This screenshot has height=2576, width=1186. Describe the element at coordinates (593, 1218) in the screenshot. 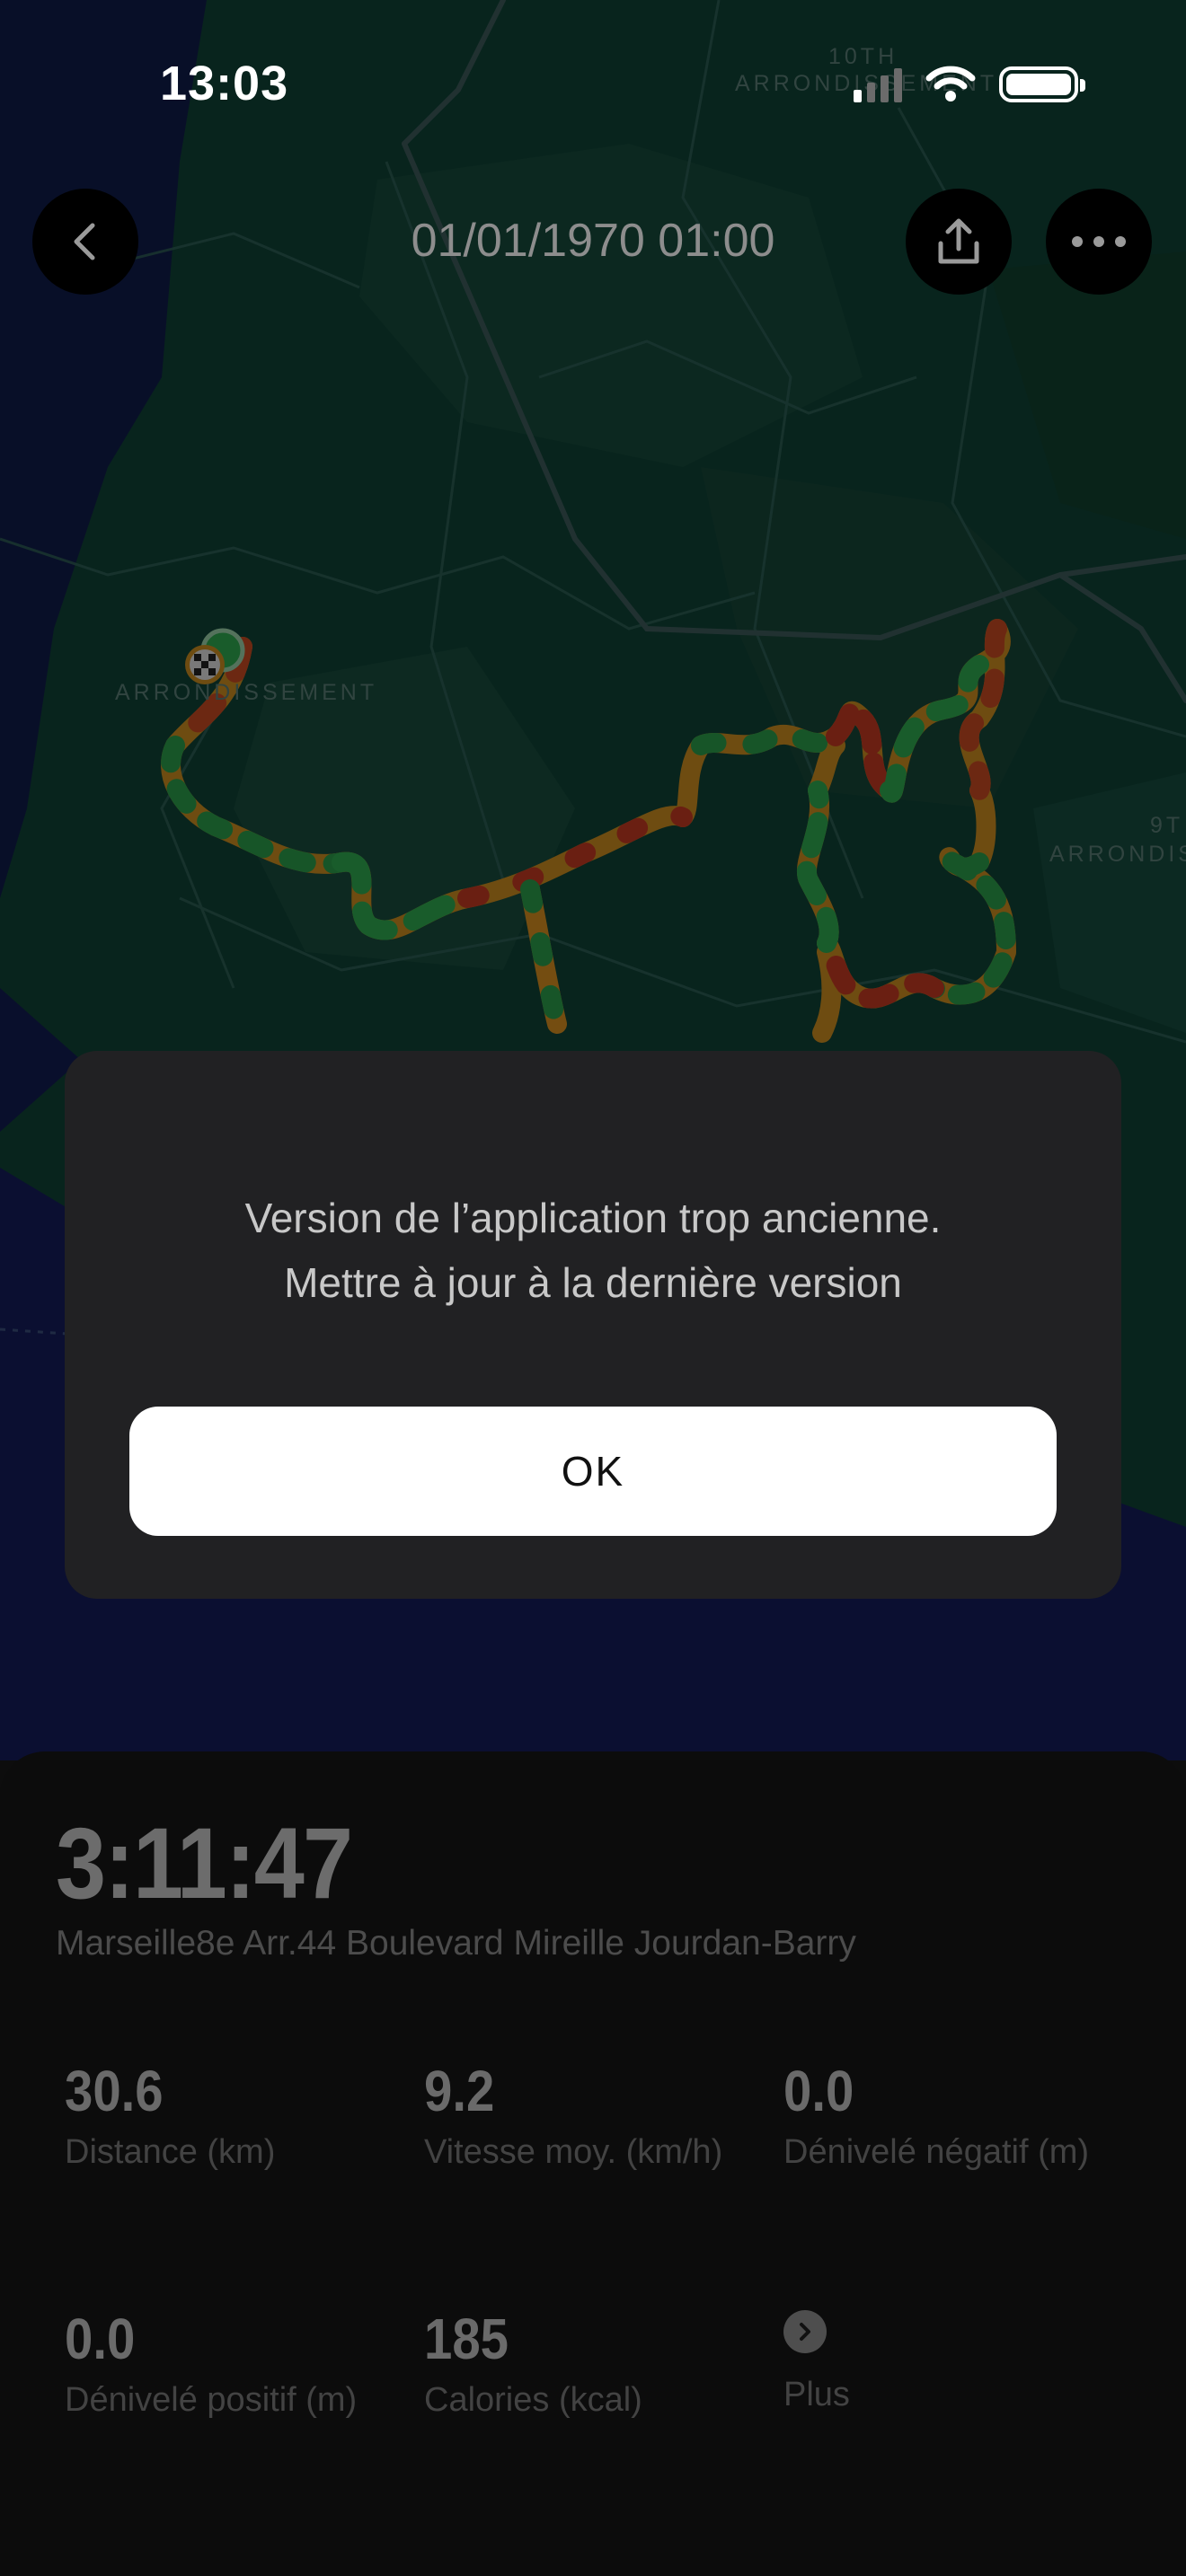

I see `dialog-message-line-1: Version de l’application trop ancienne.` at that location.